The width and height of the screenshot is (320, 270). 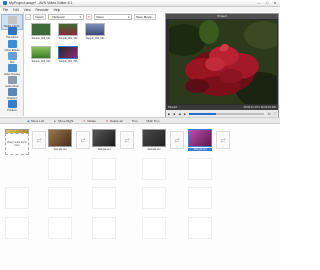 I want to click on filter-select-value: Video, so click(x=100, y=17).